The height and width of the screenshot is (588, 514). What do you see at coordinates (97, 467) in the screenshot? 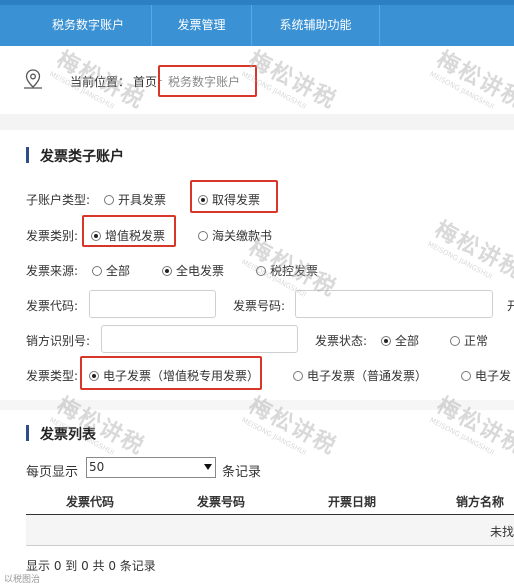
I see `per-page-value: 50` at bounding box center [97, 467].